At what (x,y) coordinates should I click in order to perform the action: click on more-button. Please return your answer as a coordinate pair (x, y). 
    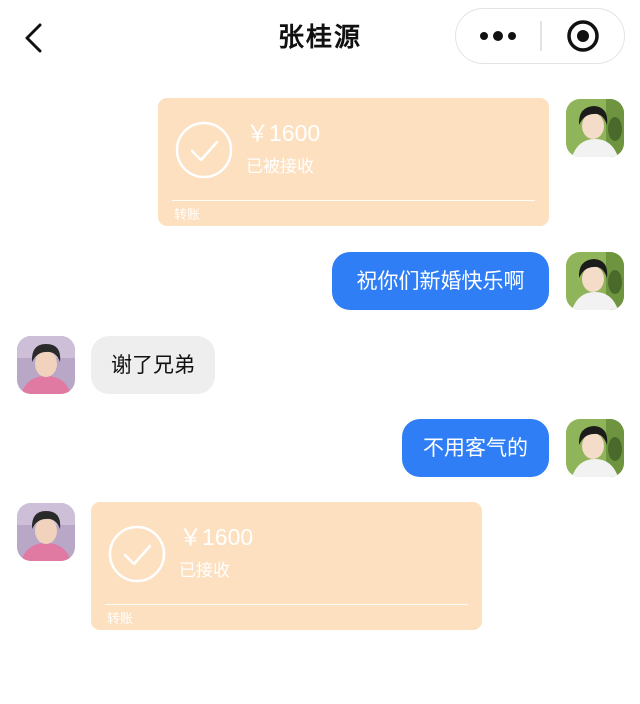
    Looking at the image, I should click on (498, 35).